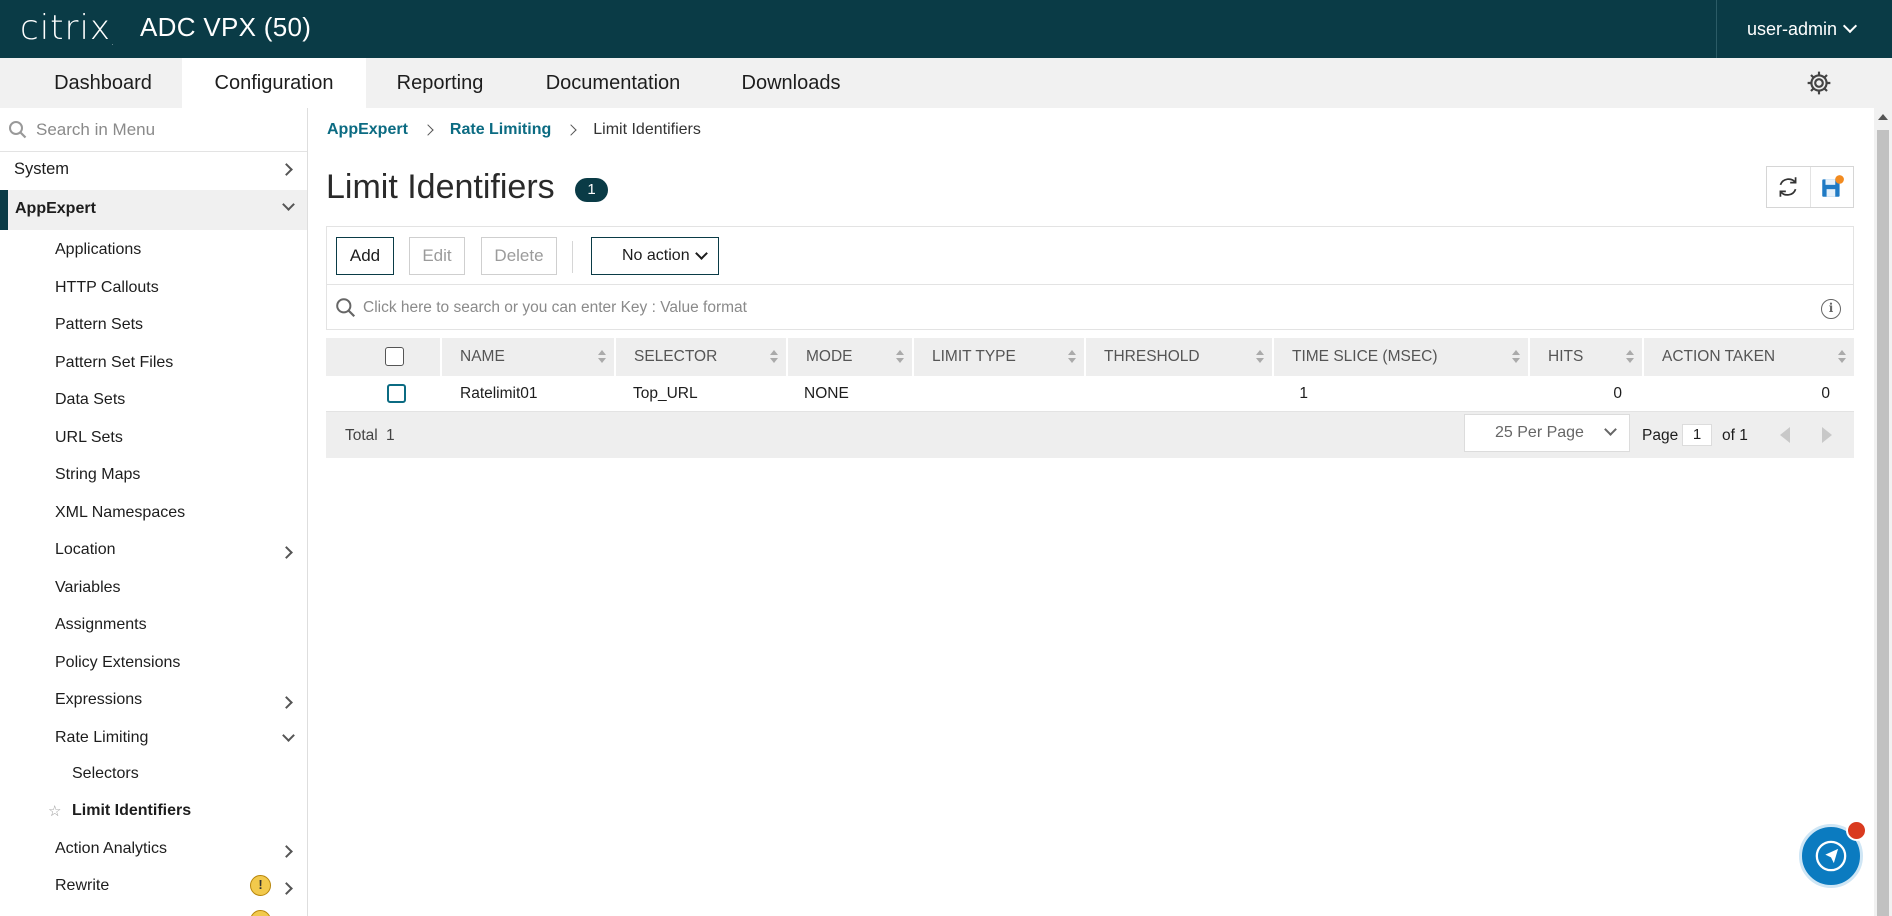 This screenshot has height=916, width=1892. Describe the element at coordinates (647, 129) in the screenshot. I see `breadcrumb-current: Limit Identifiers` at that location.